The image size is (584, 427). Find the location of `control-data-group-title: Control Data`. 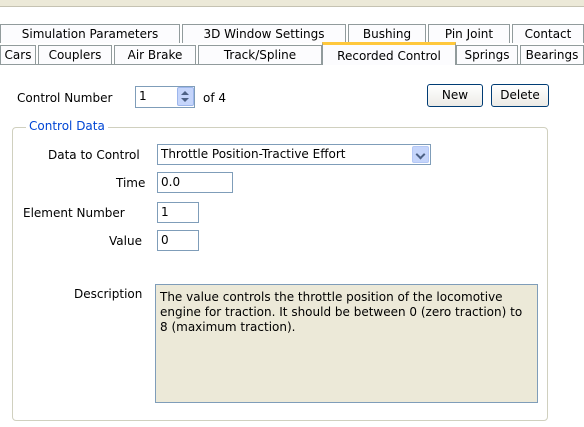

control-data-group-title: Control Data is located at coordinates (67, 126).